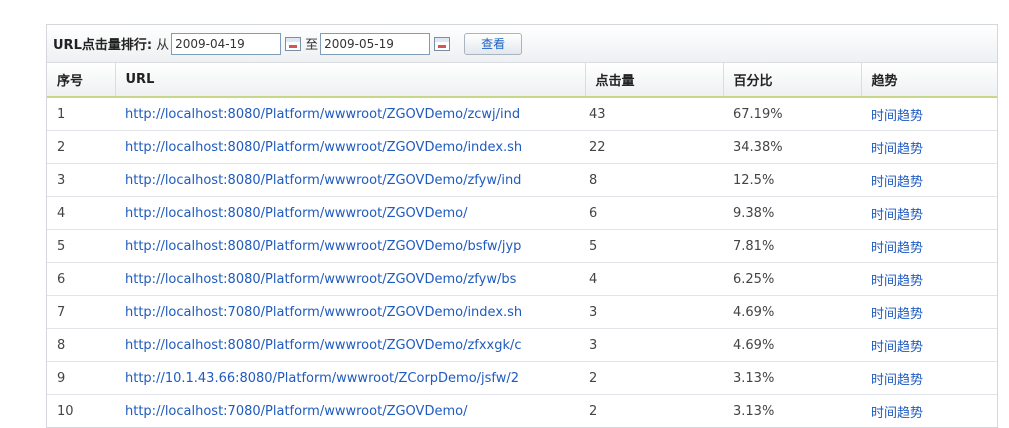  Describe the element at coordinates (375, 43) in the screenshot. I see `end-date-input` at that location.